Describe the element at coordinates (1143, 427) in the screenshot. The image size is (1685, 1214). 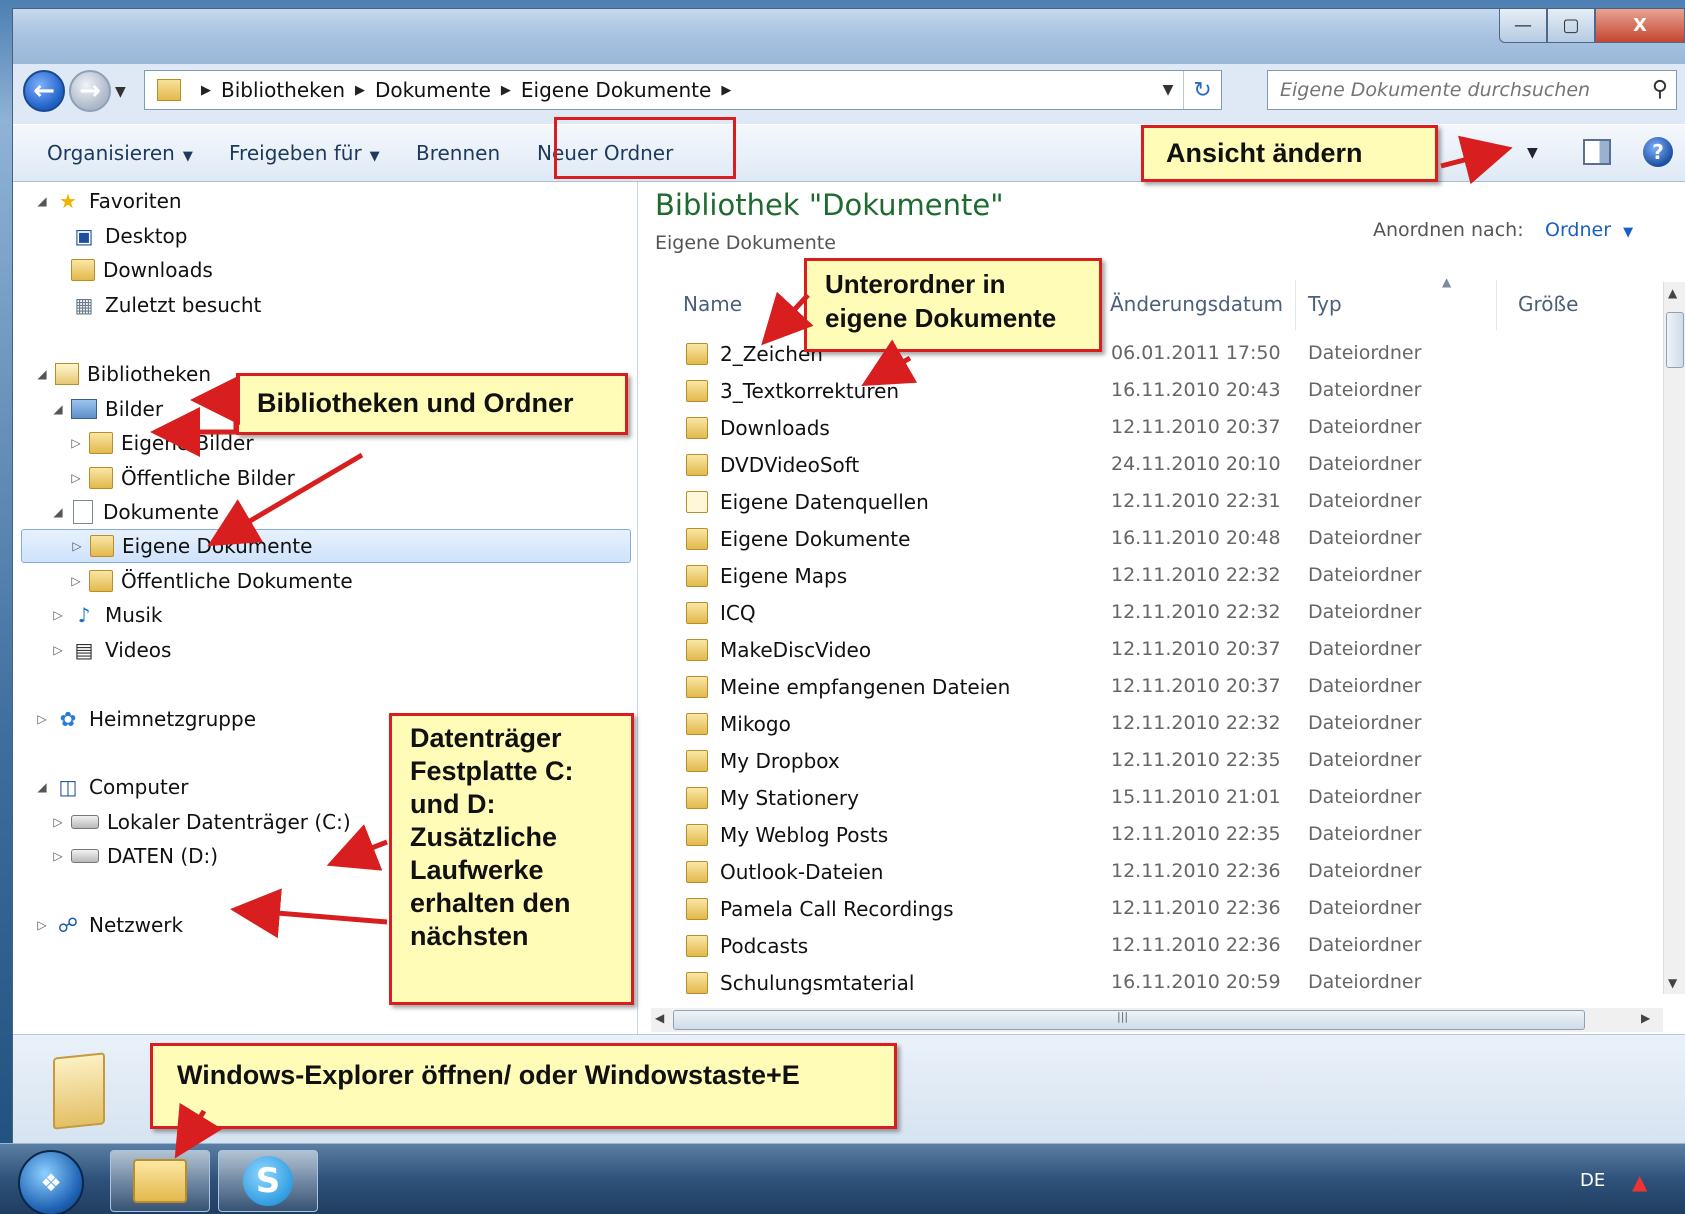
I see `file-row: Downloads 12.11.2010 20:37 Dateiordner` at that location.